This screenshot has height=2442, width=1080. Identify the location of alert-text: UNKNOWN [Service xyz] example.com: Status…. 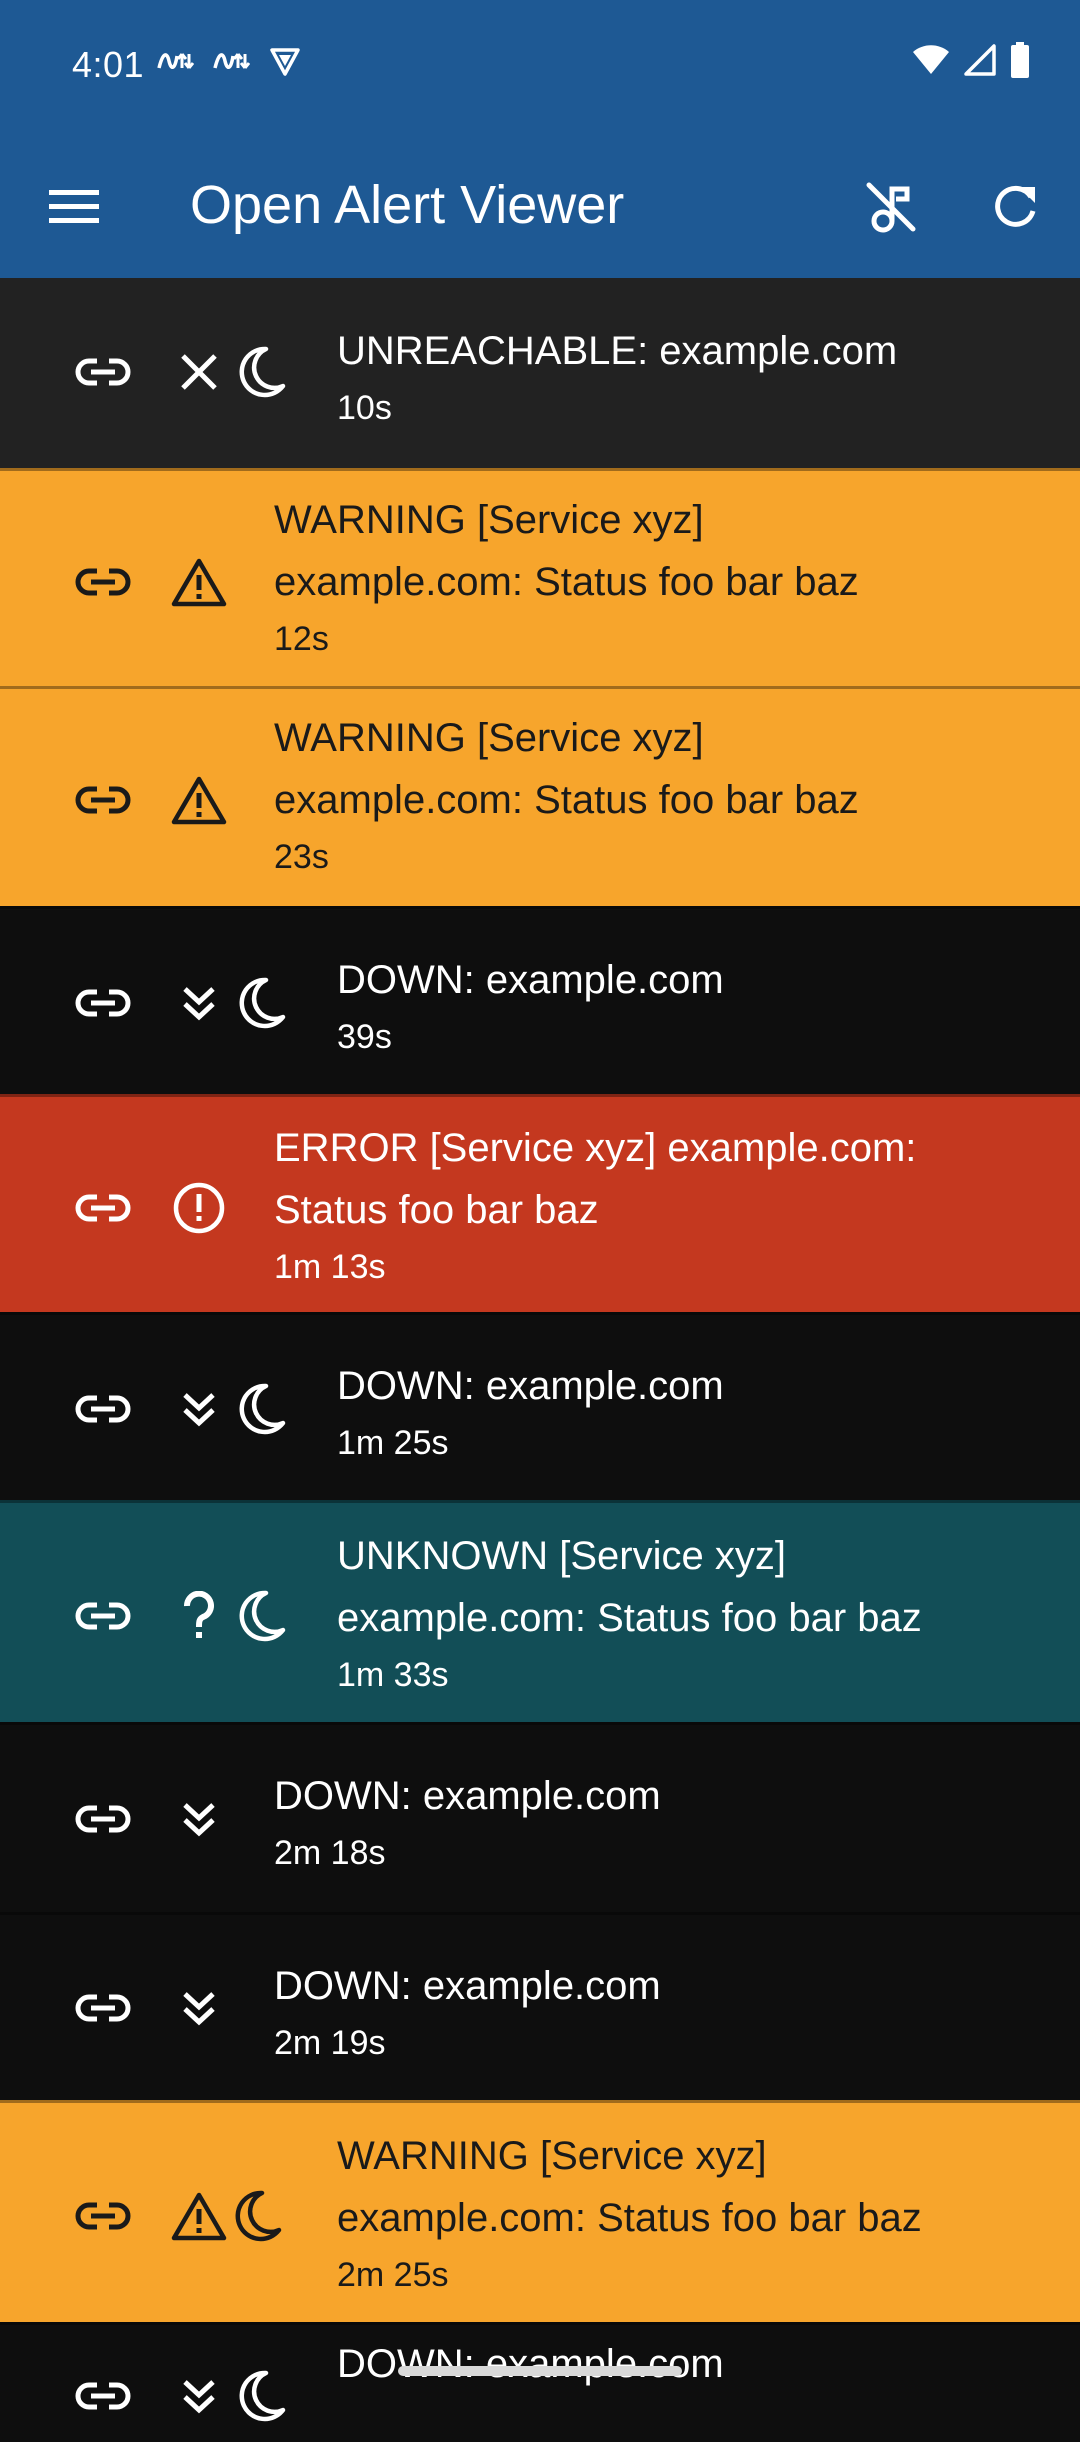
(629, 1613).